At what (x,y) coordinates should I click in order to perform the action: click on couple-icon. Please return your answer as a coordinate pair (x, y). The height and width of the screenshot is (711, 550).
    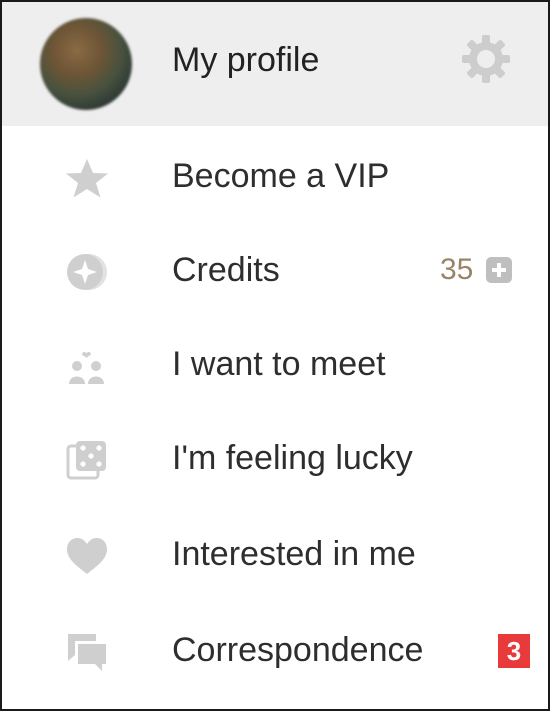
    Looking at the image, I should click on (86, 367).